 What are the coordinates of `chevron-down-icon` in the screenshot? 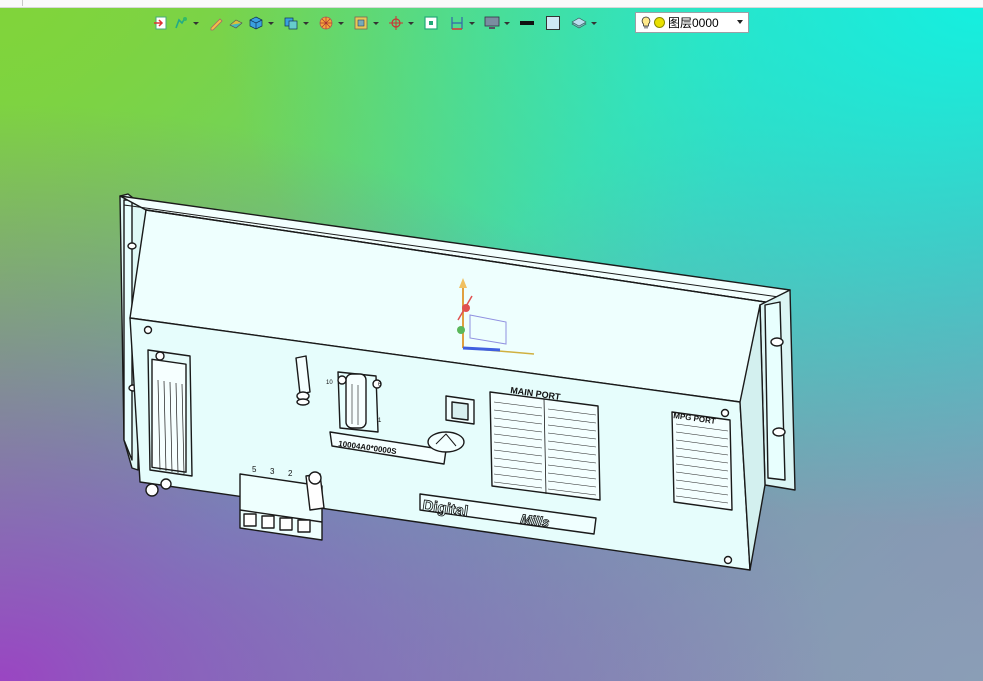 It's located at (740, 22).